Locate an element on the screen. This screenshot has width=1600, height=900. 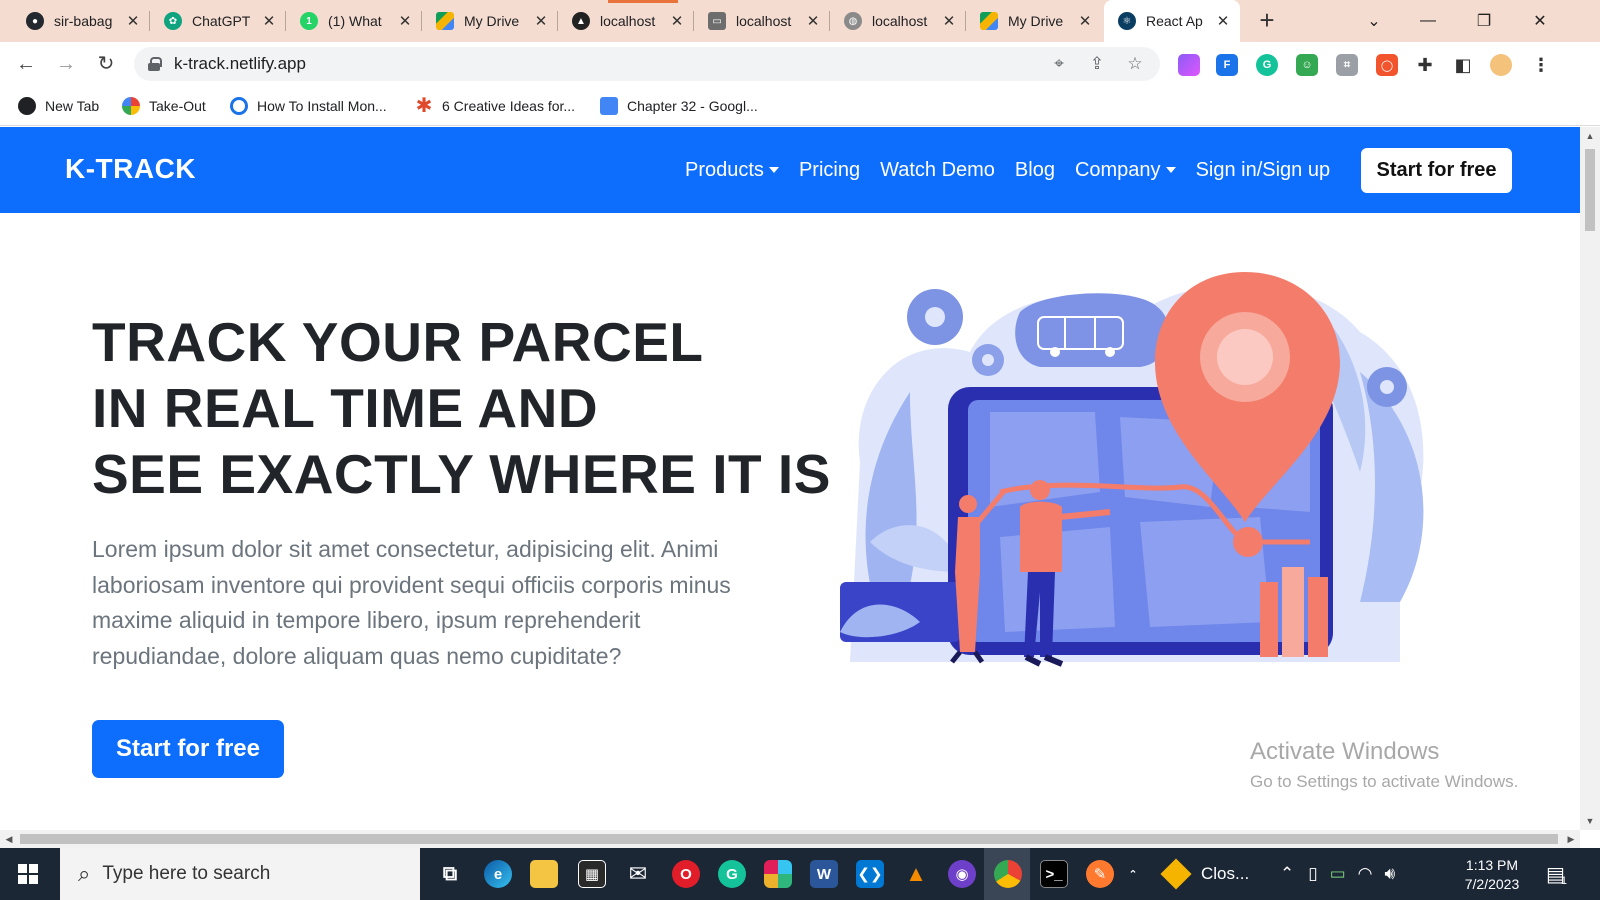
tab-localhost-3: ◍ localhost ✕ is located at coordinates (898, 21).